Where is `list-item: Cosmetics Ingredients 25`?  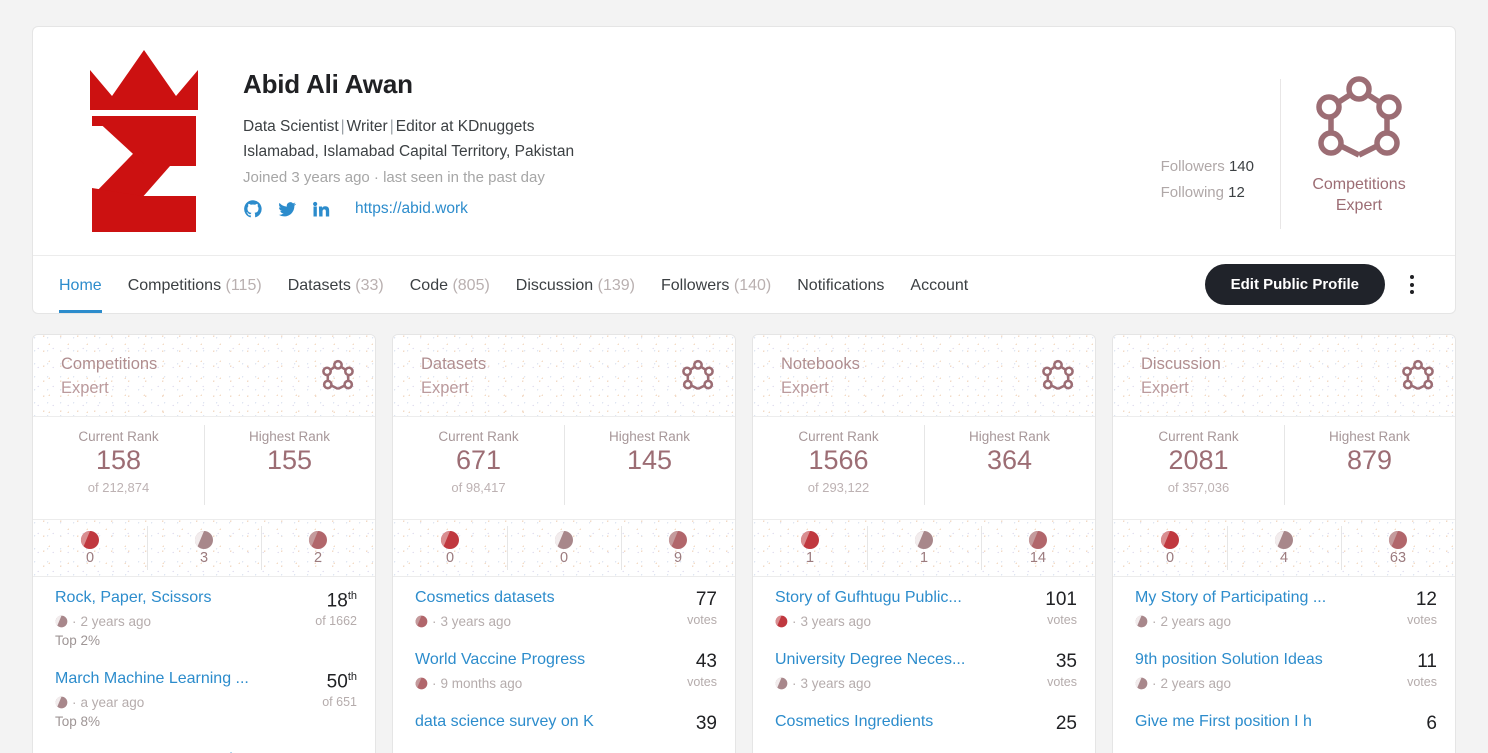 list-item: Cosmetics Ingredients 25 is located at coordinates (926, 723).